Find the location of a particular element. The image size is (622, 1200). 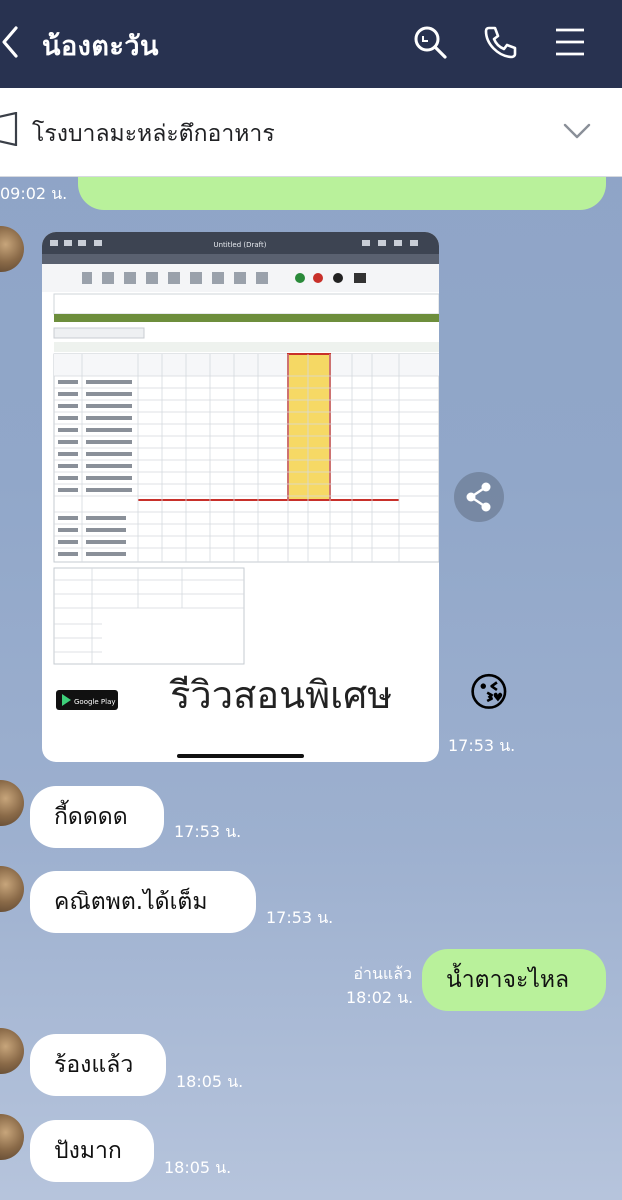

image-caption: รีวิวสอนพิเศษ is located at coordinates (280, 695).